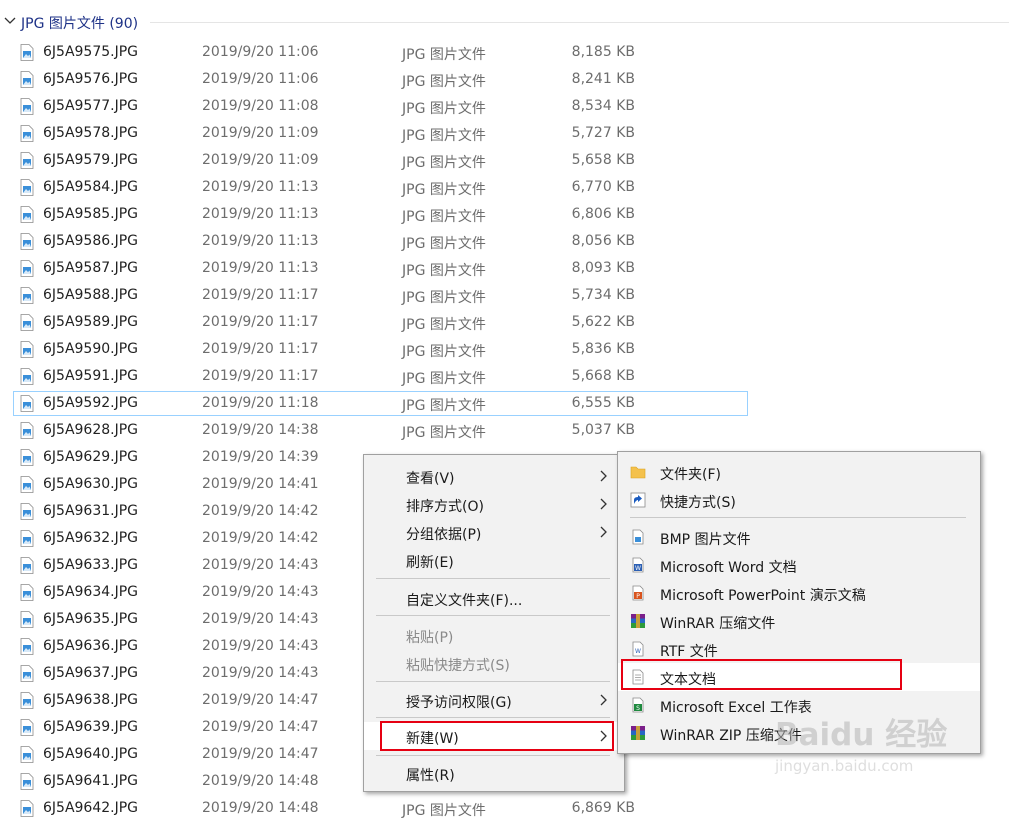 Image resolution: width=1009 pixels, height=823 pixels. I want to click on submenu-item-word: W Microsoft Word 文档, so click(799, 565).